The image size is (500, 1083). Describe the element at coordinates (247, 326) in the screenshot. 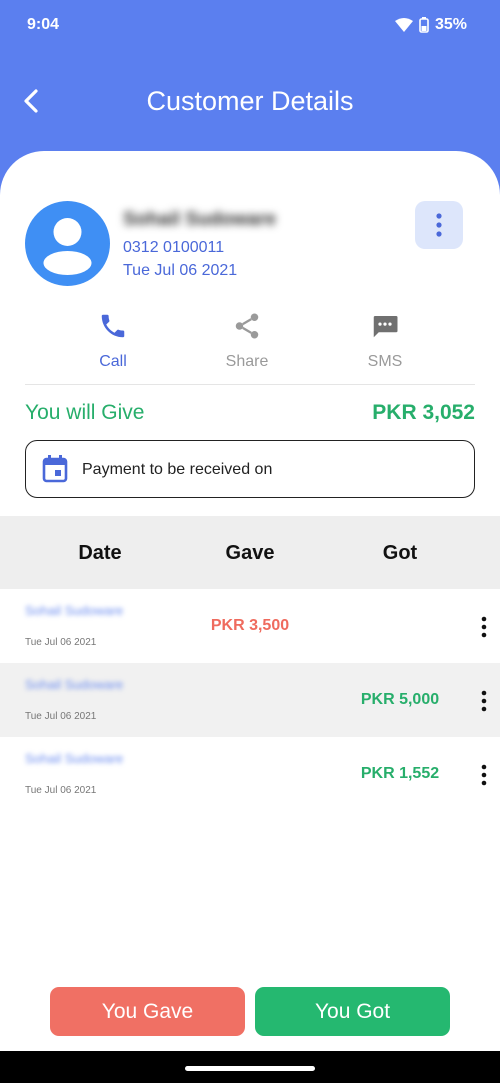

I see `share-icon` at that location.